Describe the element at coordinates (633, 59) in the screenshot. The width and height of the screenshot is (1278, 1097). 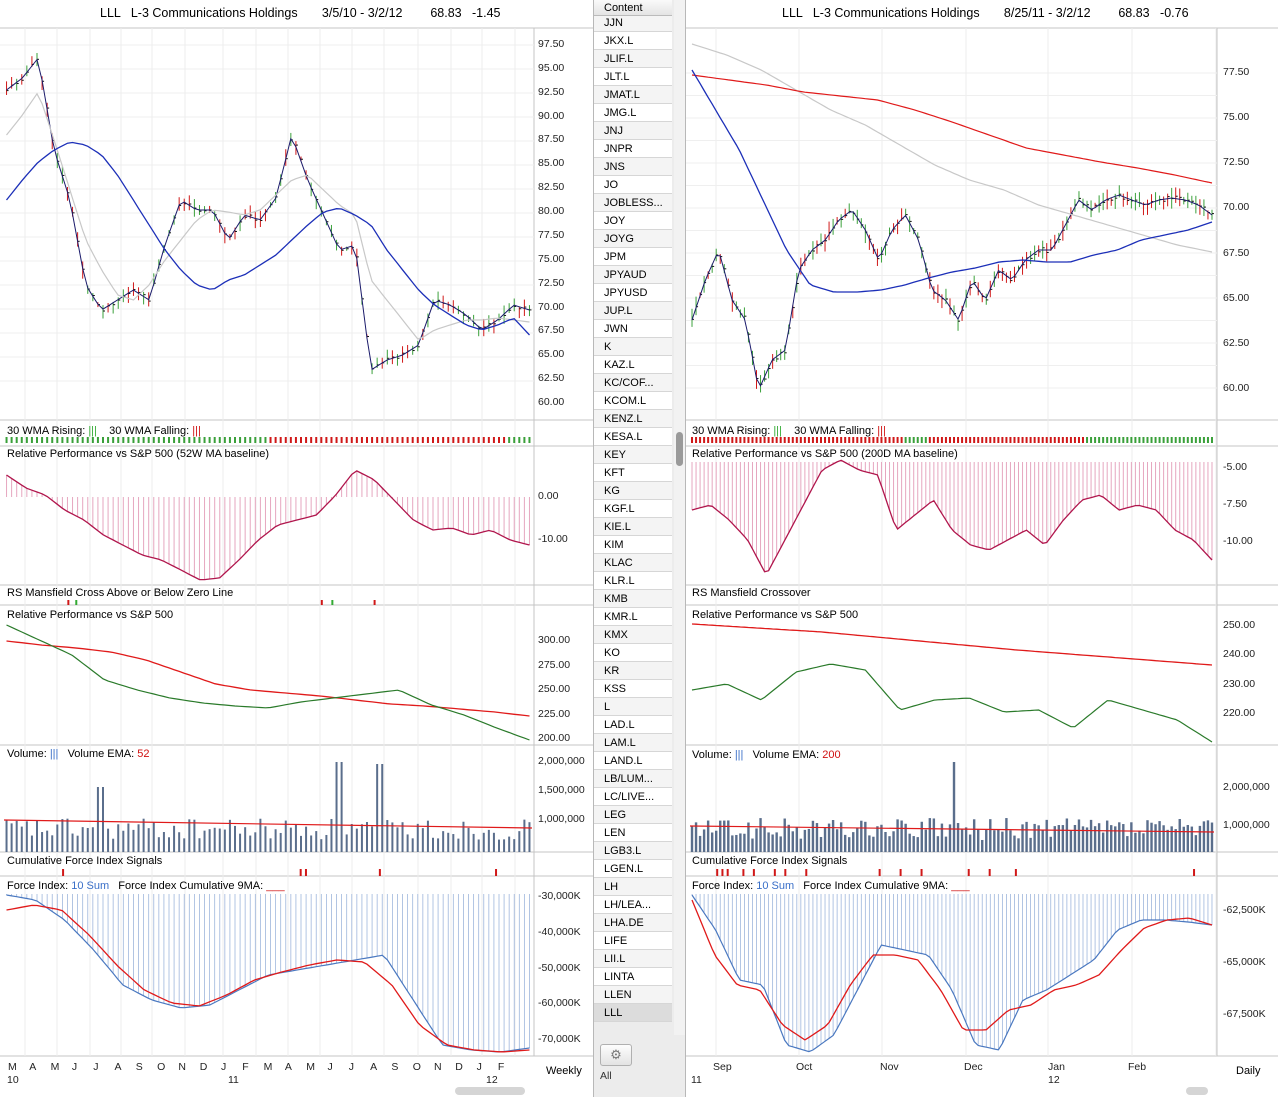
I see `symbol-item: JLIF.L` at that location.